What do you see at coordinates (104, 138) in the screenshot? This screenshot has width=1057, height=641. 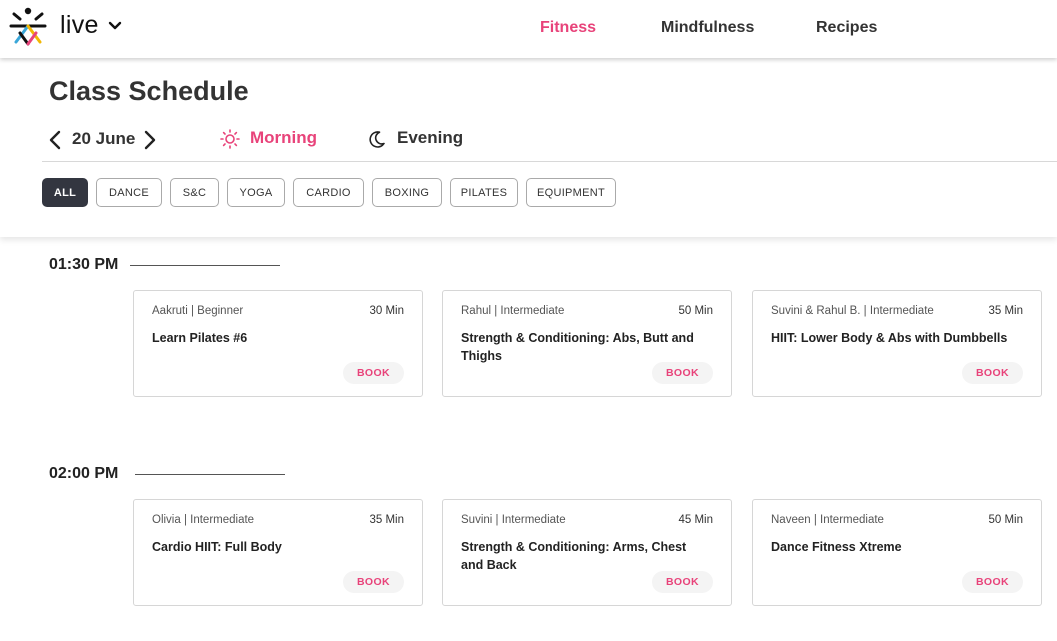 I see `selected-date: 20 June` at bounding box center [104, 138].